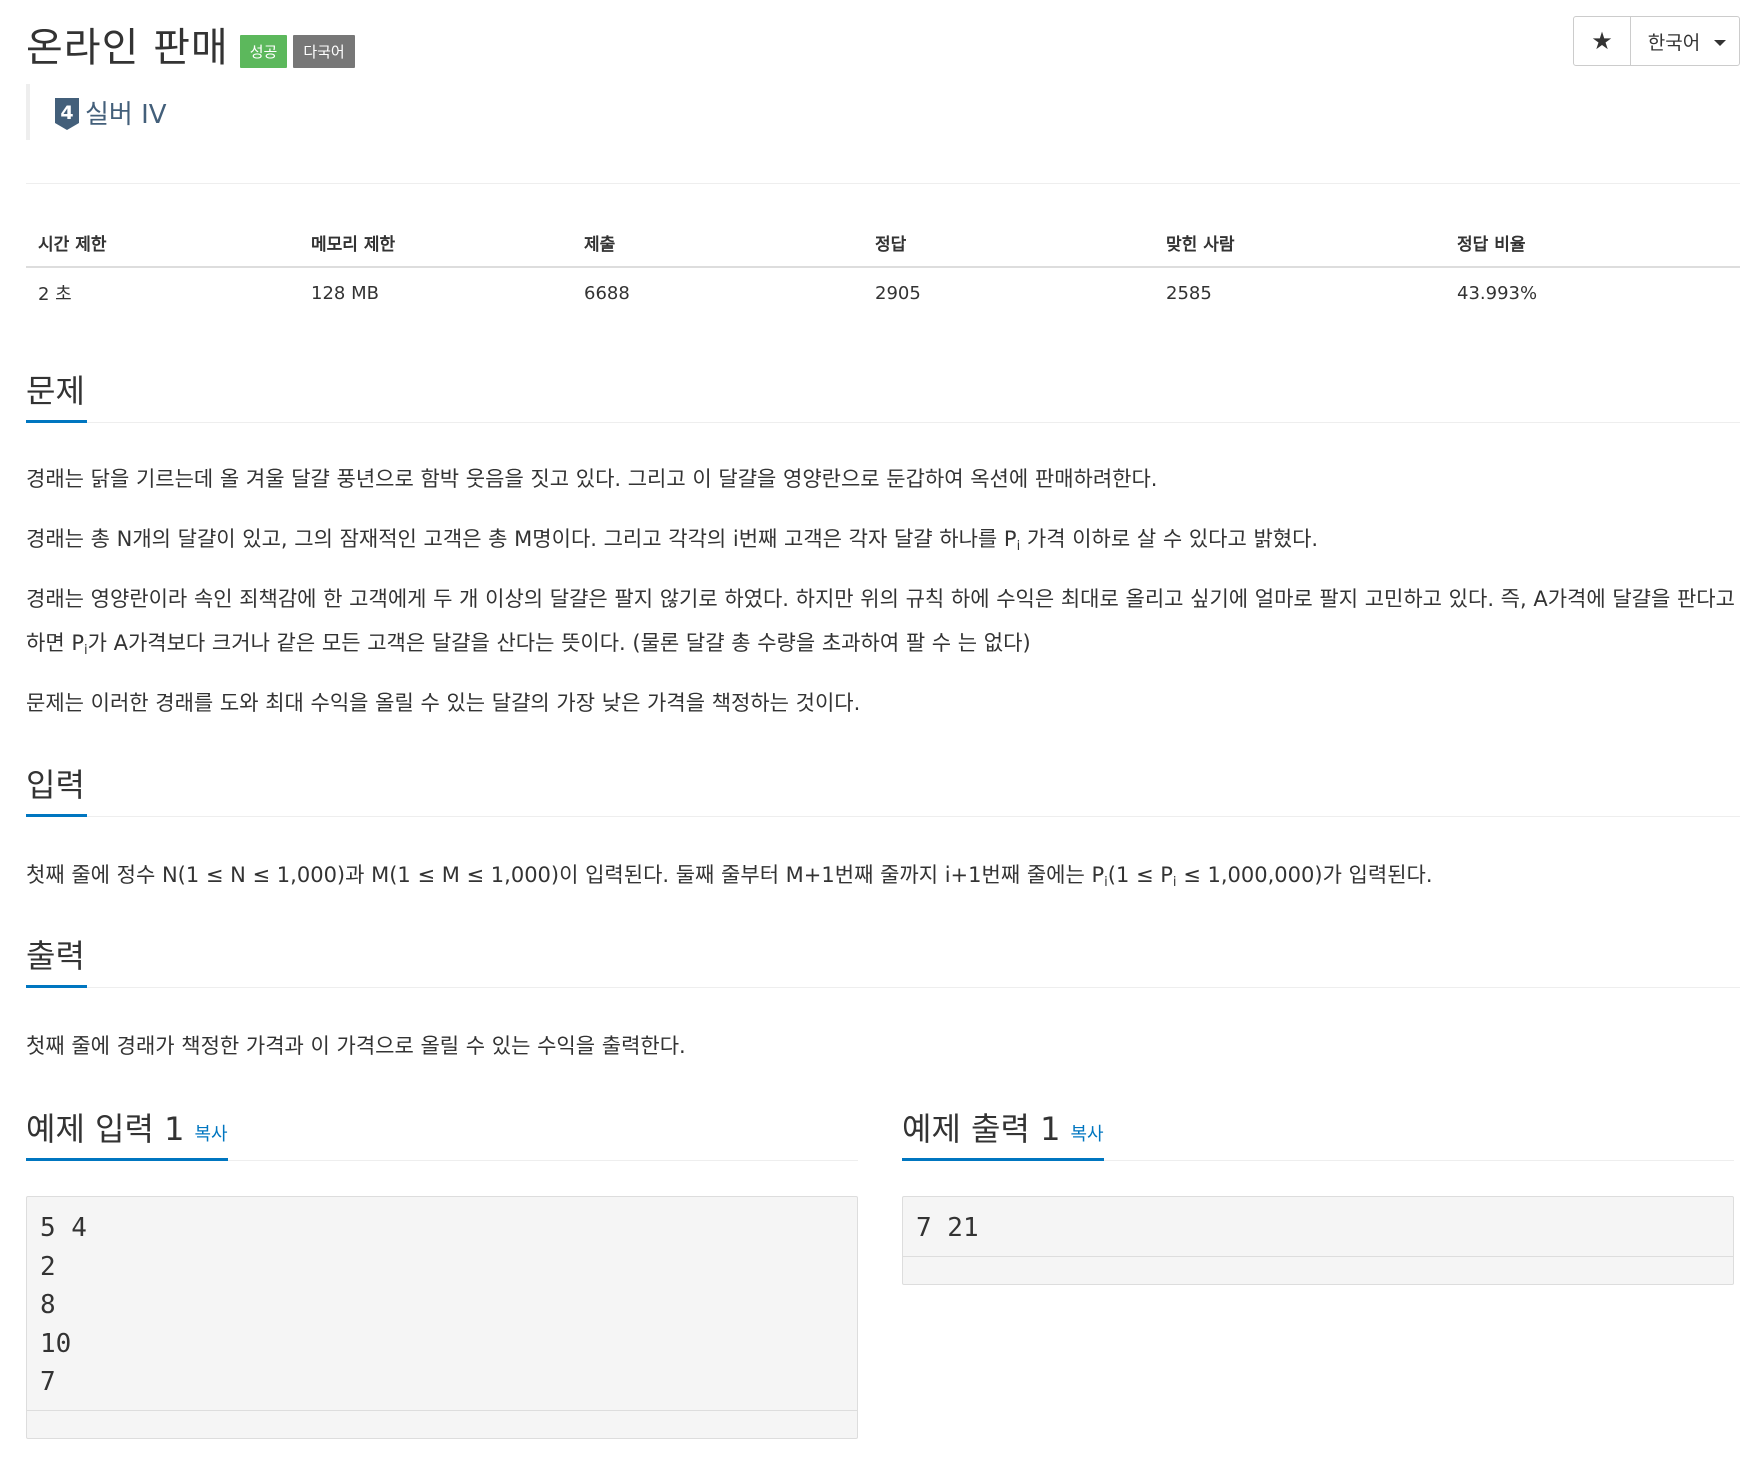 The height and width of the screenshot is (1466, 1752). I want to click on tier-badge-number: 4, so click(66, 113).